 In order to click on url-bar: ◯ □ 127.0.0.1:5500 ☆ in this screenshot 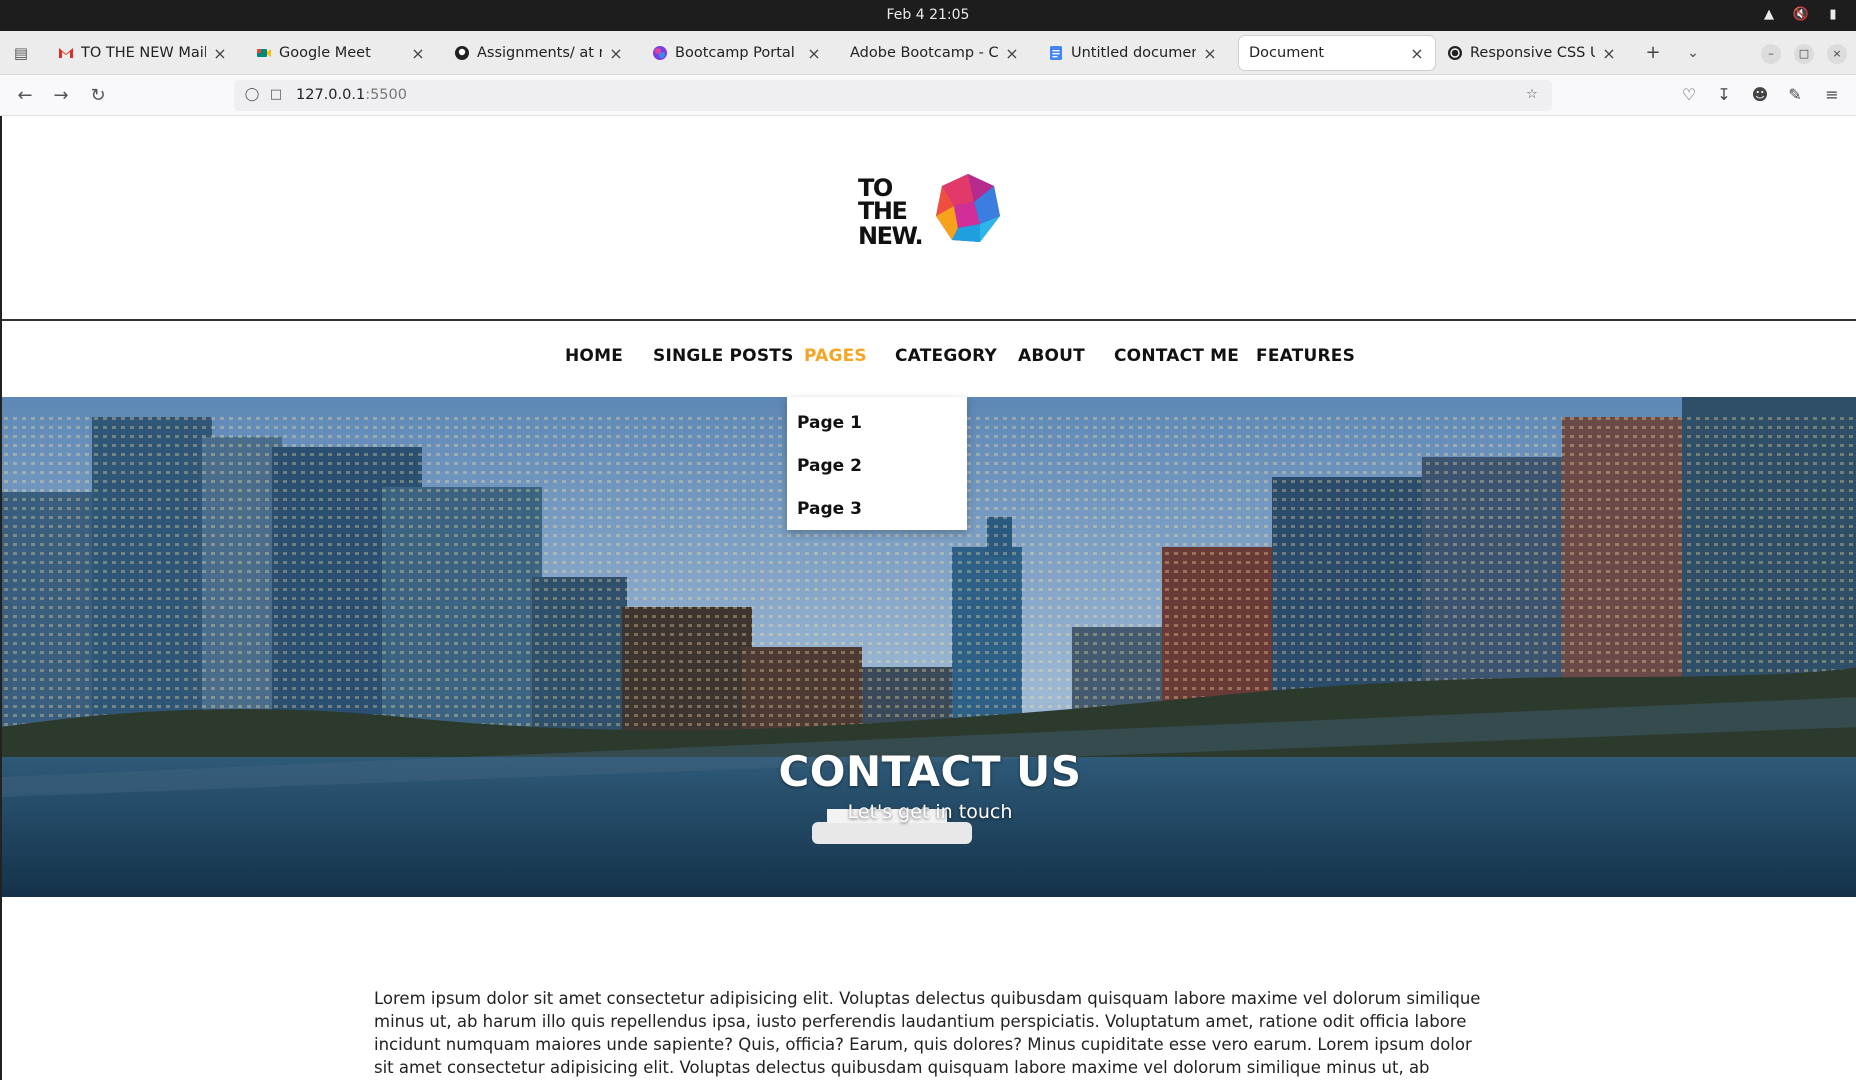, I will do `click(893, 95)`.